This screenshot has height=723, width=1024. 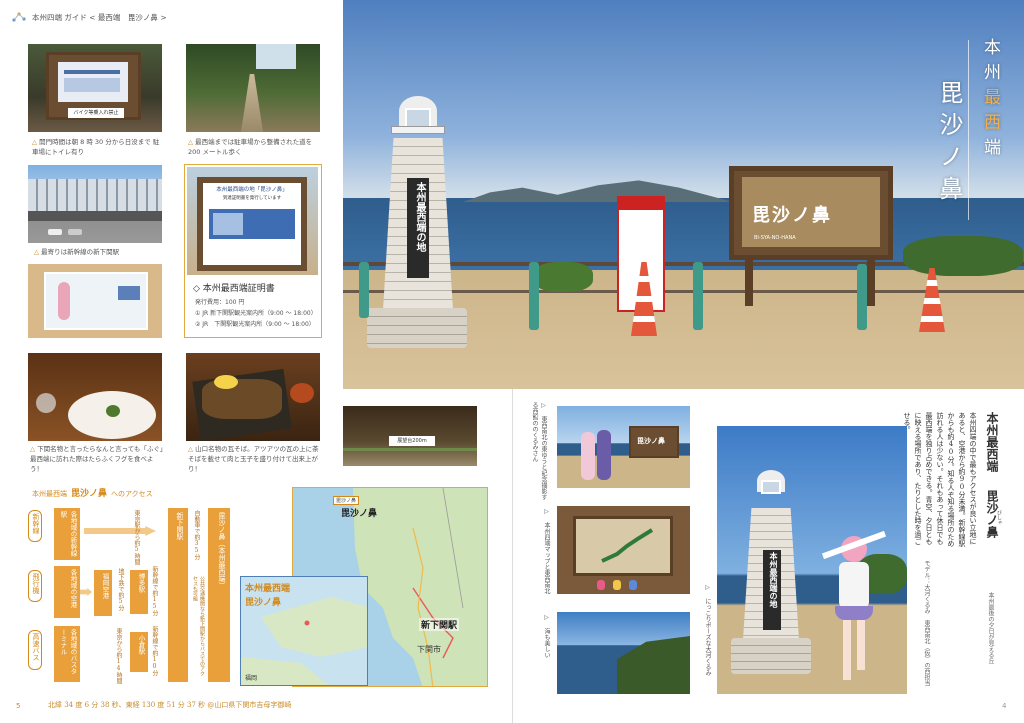 What do you see at coordinates (234, 289) in the screenshot?
I see `certificate-title: ◇ 本州最西端証明書` at bounding box center [234, 289].